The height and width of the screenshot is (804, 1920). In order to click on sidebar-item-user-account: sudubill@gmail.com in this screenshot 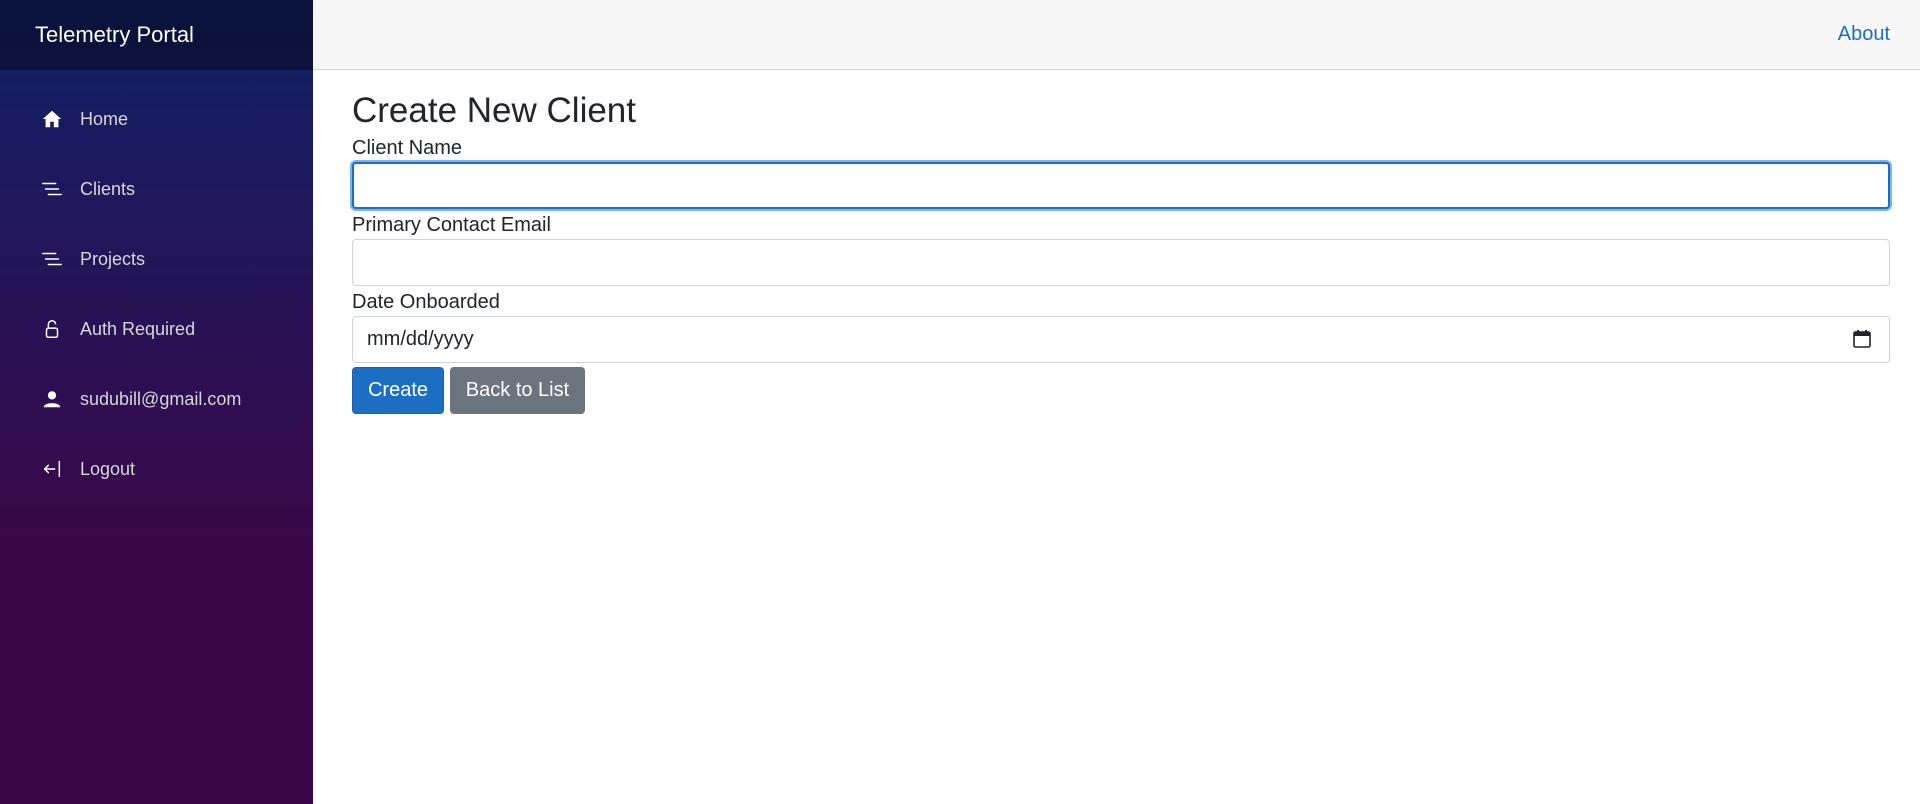, I will do `click(156, 399)`.